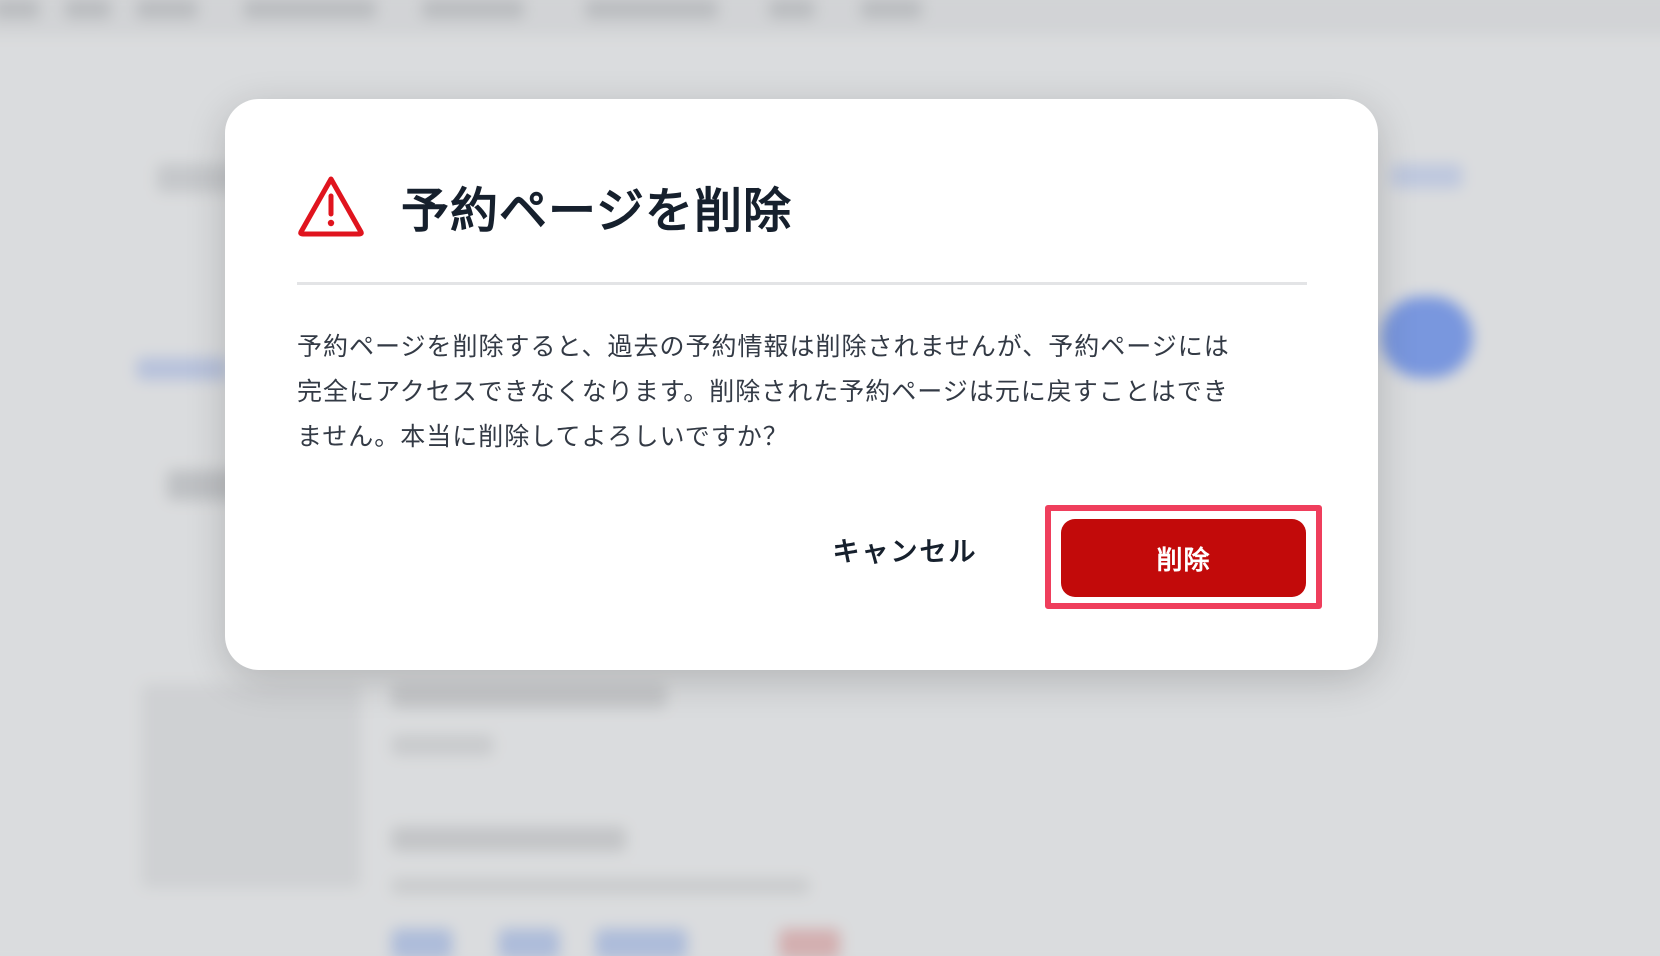  What do you see at coordinates (543, 436) in the screenshot?
I see `dialog-message-line: ません。本当に削除してよろしいですか？` at bounding box center [543, 436].